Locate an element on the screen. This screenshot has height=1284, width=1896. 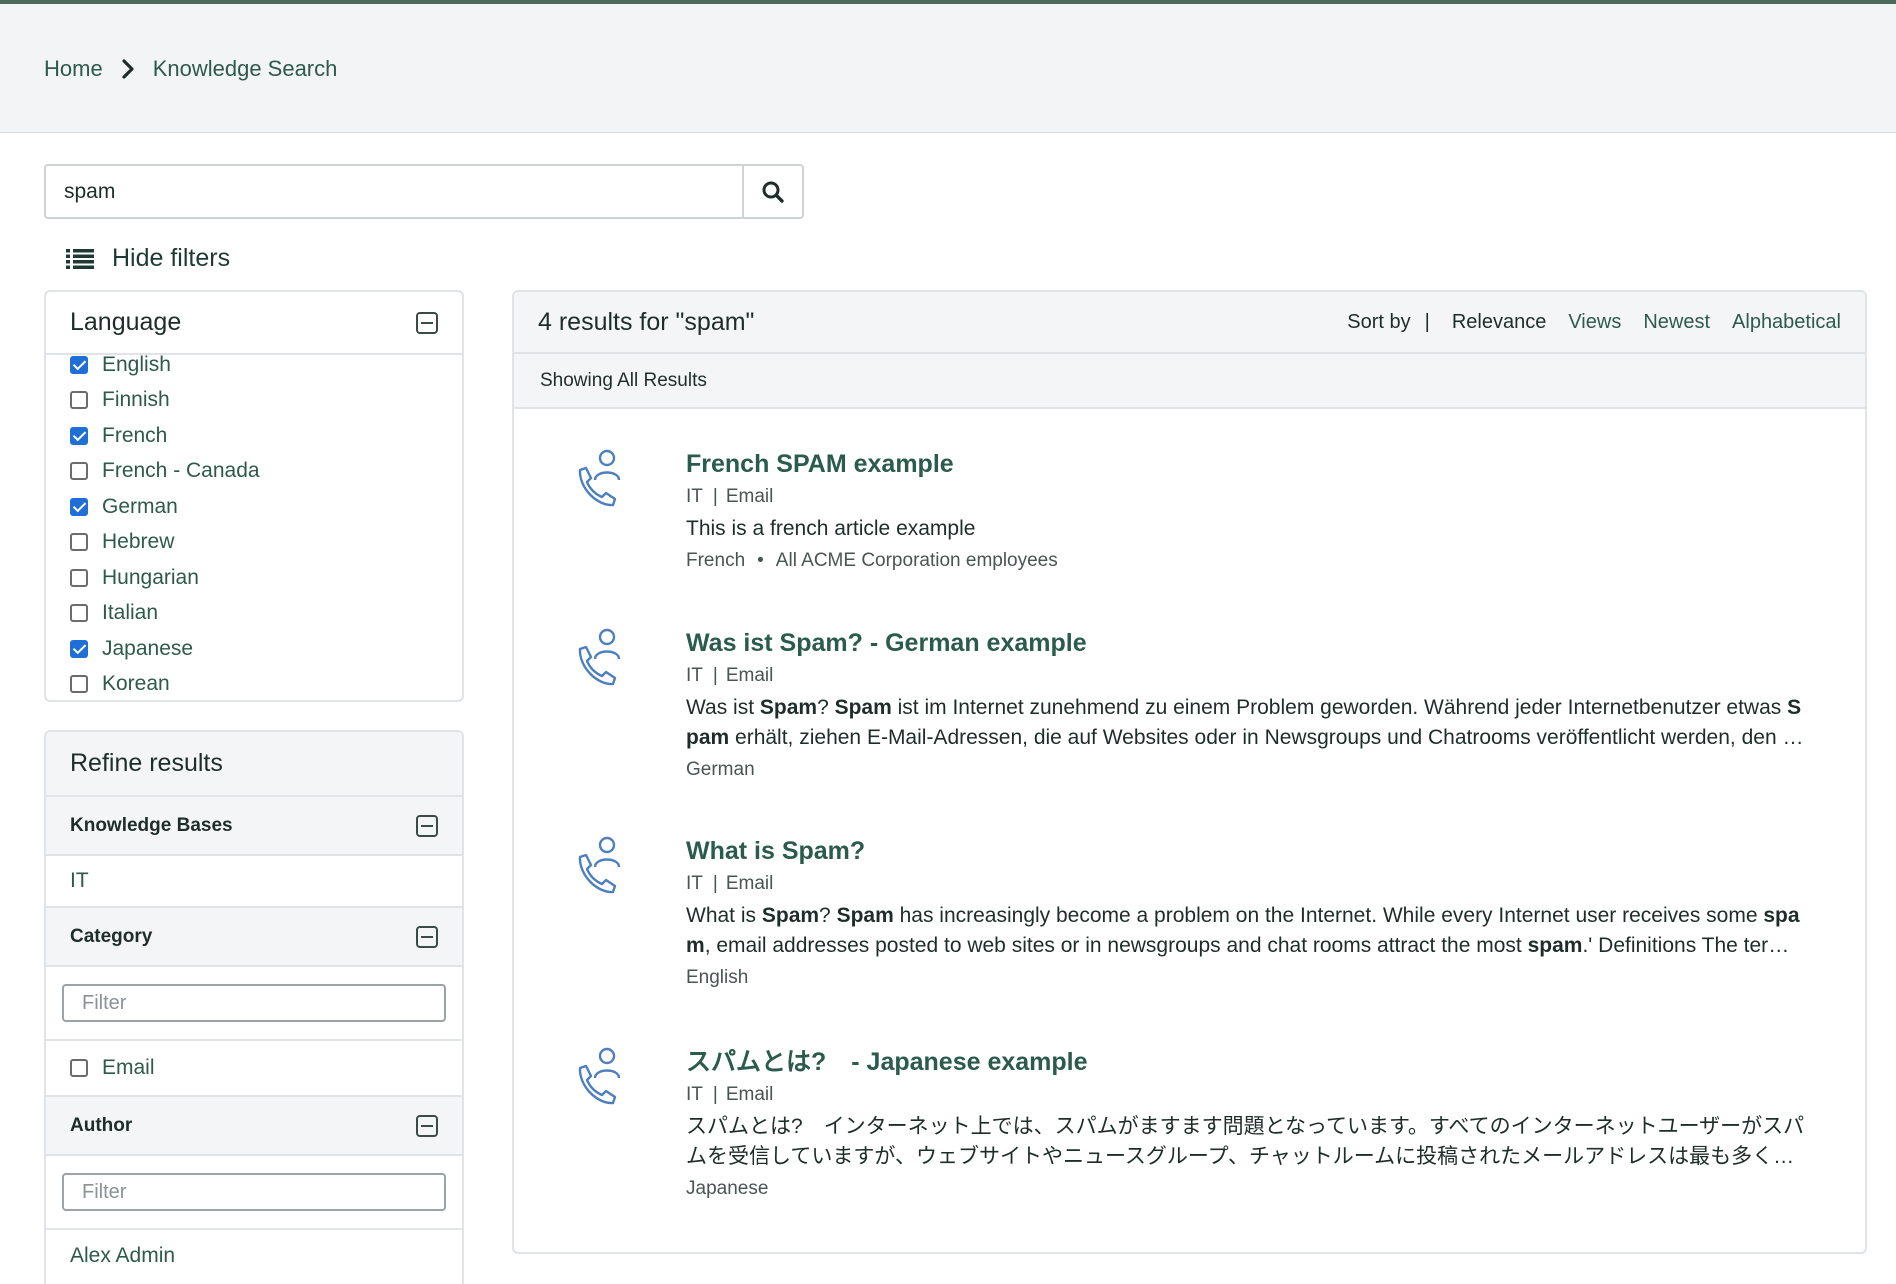
search-input is located at coordinates (393, 191).